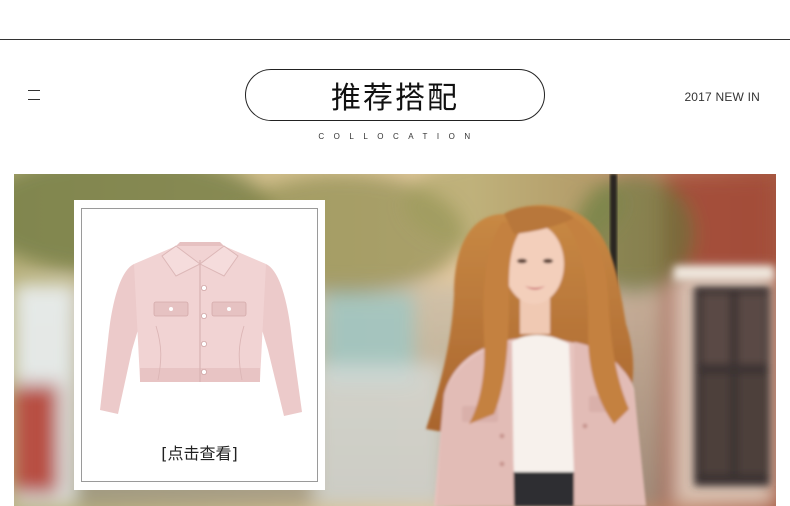 This screenshot has height=506, width=790. Describe the element at coordinates (722, 97) in the screenshot. I see `collection-tag: 2017 NEW IN` at that location.